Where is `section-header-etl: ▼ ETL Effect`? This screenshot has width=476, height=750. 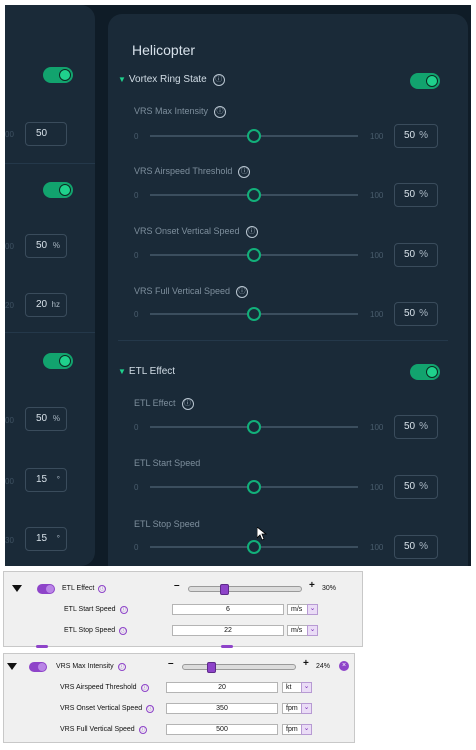 section-header-etl: ▼ ETL Effect is located at coordinates (146, 371).